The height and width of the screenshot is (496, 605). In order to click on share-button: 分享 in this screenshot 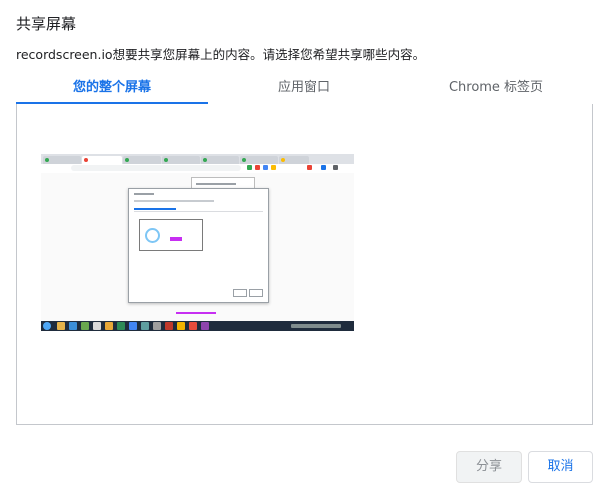, I will do `click(489, 467)`.